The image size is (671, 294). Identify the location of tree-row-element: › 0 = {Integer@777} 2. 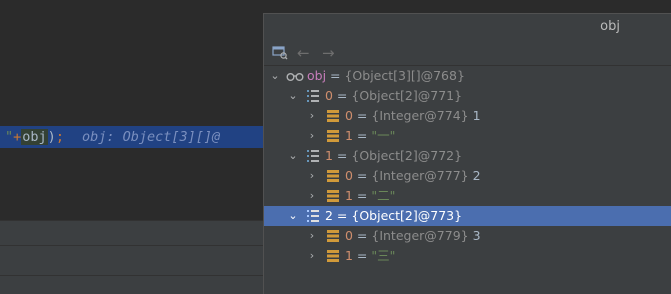
(467, 176).